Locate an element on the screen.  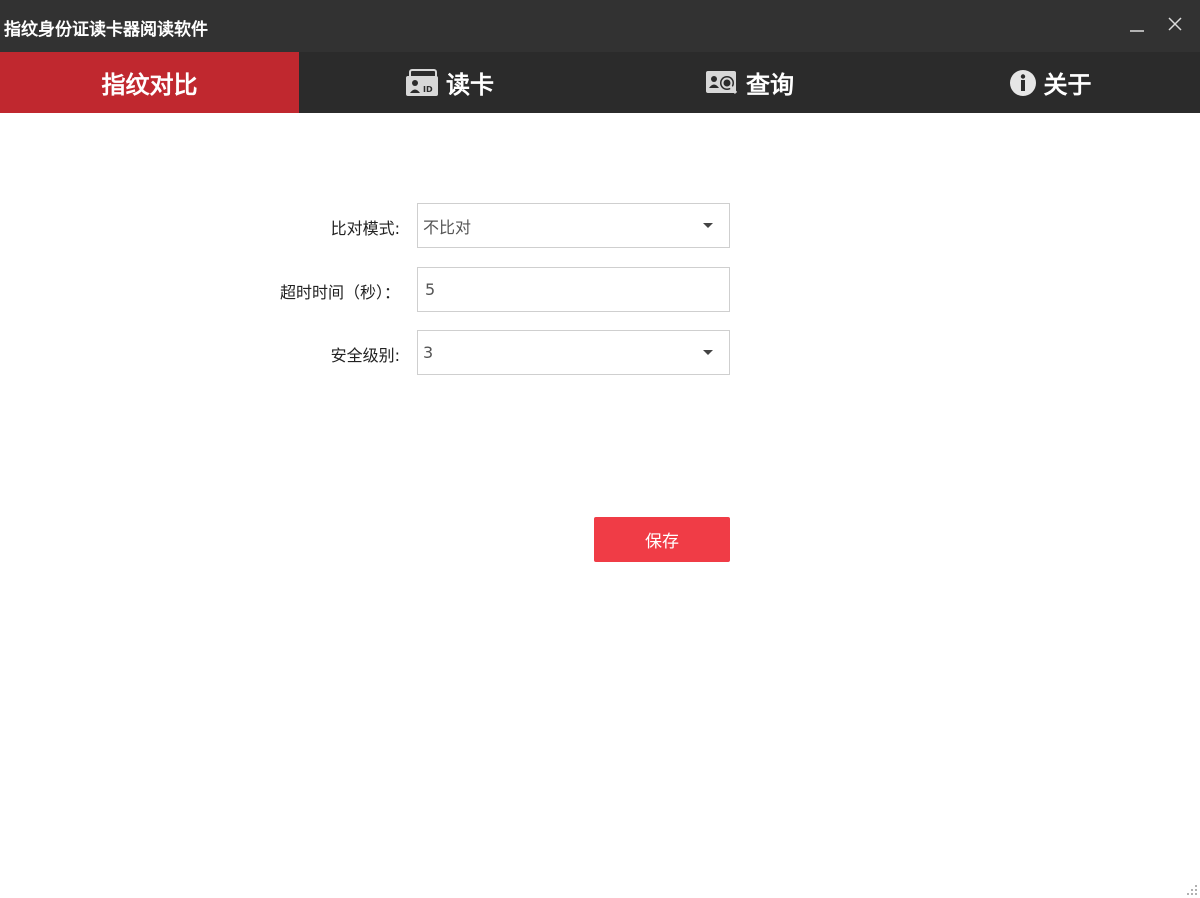
title-bar: 指纹身份证读卡器阅读软件 is located at coordinates (600, 26).